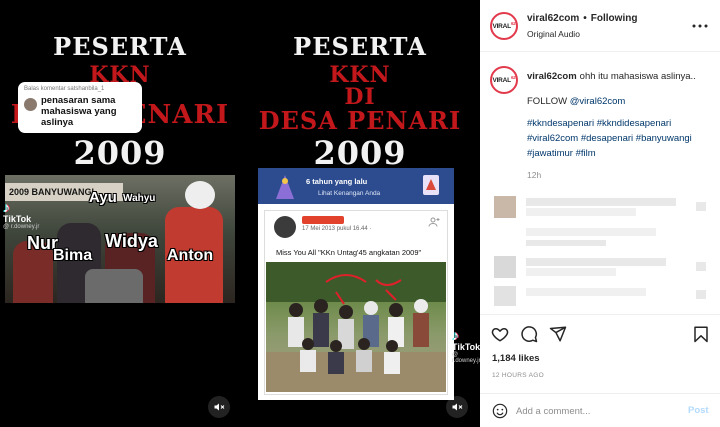  I want to click on emoji-icon, so click(500, 411).